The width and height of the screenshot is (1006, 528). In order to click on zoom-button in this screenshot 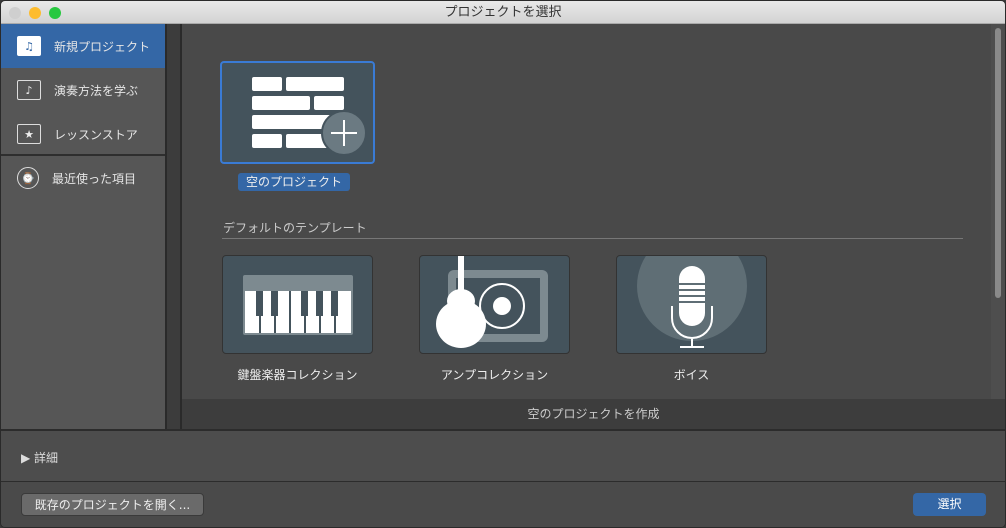, I will do `click(55, 13)`.